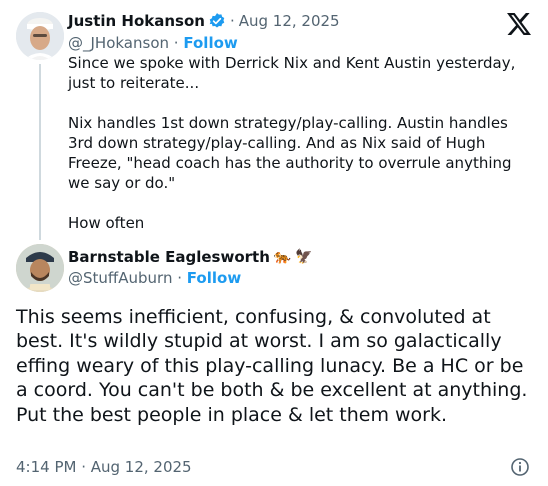 This screenshot has height=486, width=548. Describe the element at coordinates (104, 467) in the screenshot. I see `tweet-timestamp: 4:14 PM · Aug 12, 2025` at that location.